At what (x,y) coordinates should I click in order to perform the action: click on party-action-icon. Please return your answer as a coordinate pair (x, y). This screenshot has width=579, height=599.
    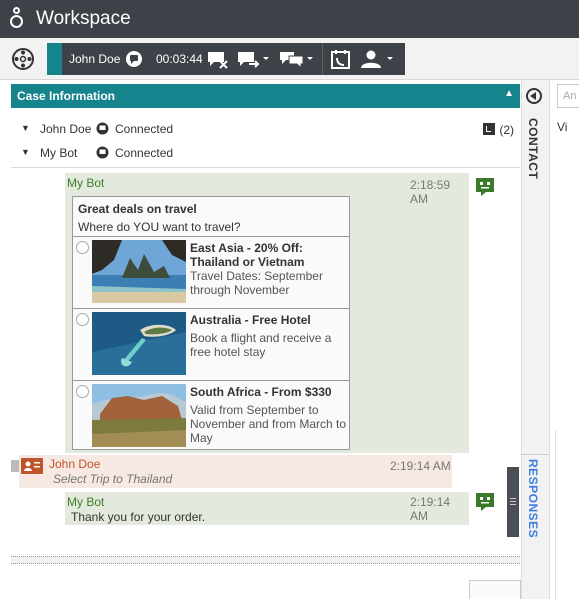
    Looking at the image, I should click on (378, 59).